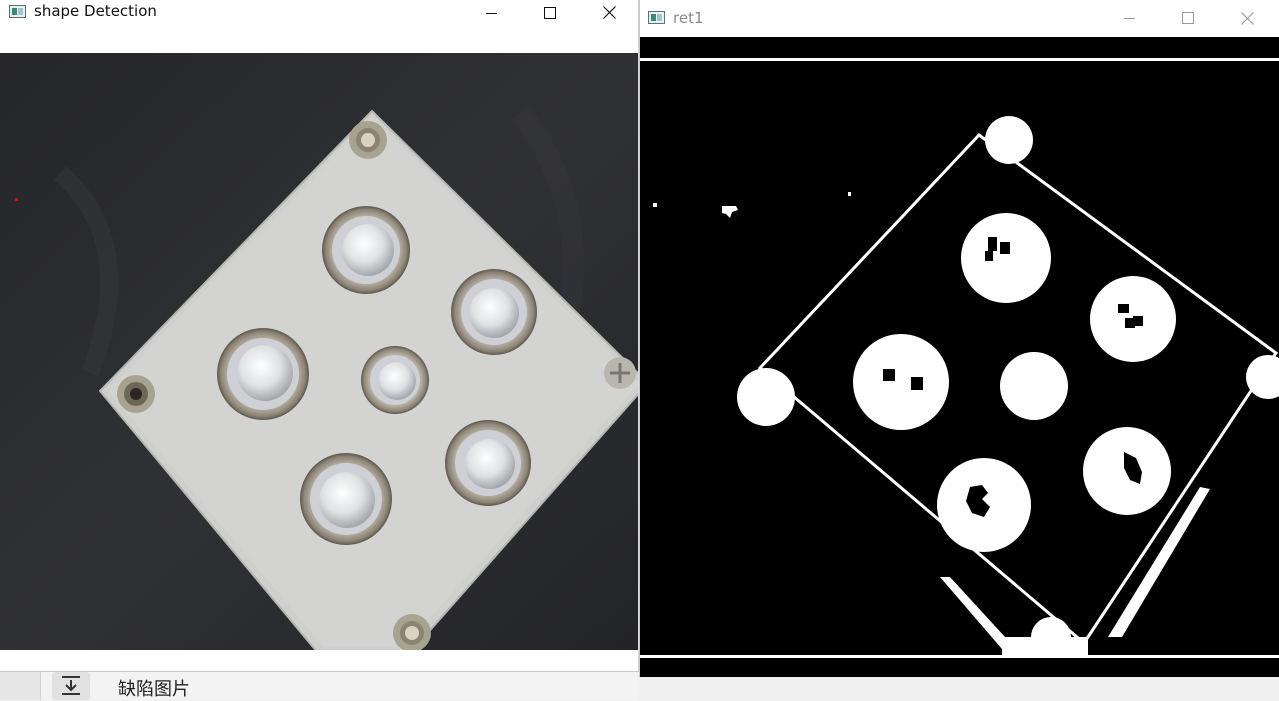 This screenshot has height=701, width=1279. What do you see at coordinates (395, 380) in the screenshot?
I see `push-button-center` at bounding box center [395, 380].